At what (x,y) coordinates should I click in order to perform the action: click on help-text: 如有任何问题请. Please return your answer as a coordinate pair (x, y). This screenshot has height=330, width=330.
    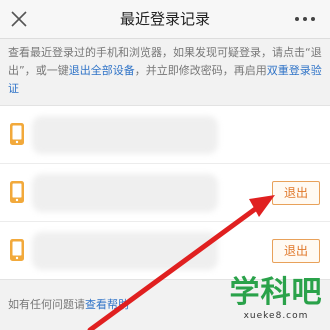
    Looking at the image, I should click on (46, 304).